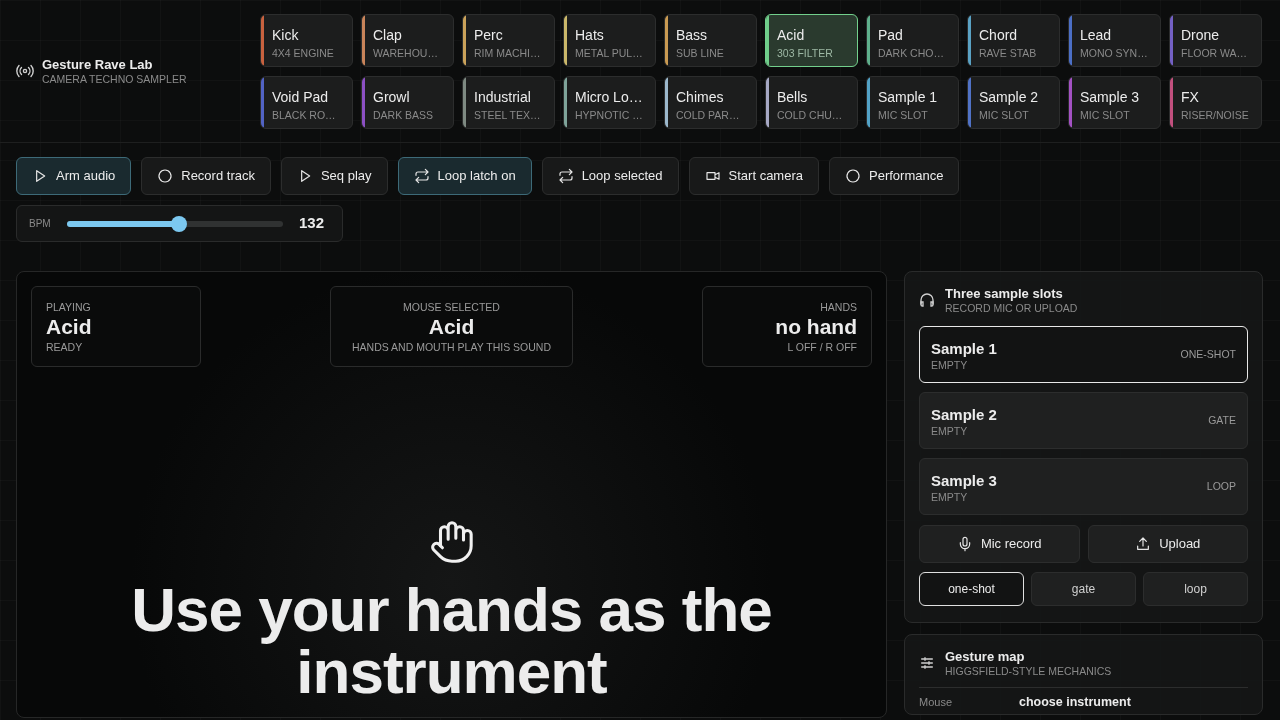  I want to click on pad-name: Hats, so click(590, 34).